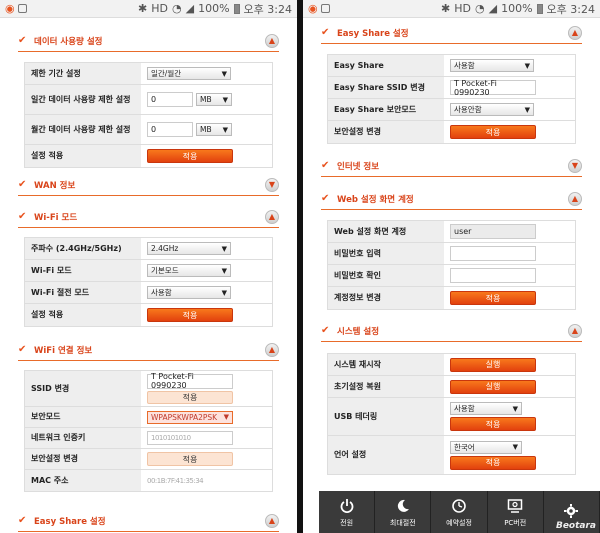 The height and width of the screenshot is (533, 600). I want to click on security-apply-button: 적용, so click(190, 459).